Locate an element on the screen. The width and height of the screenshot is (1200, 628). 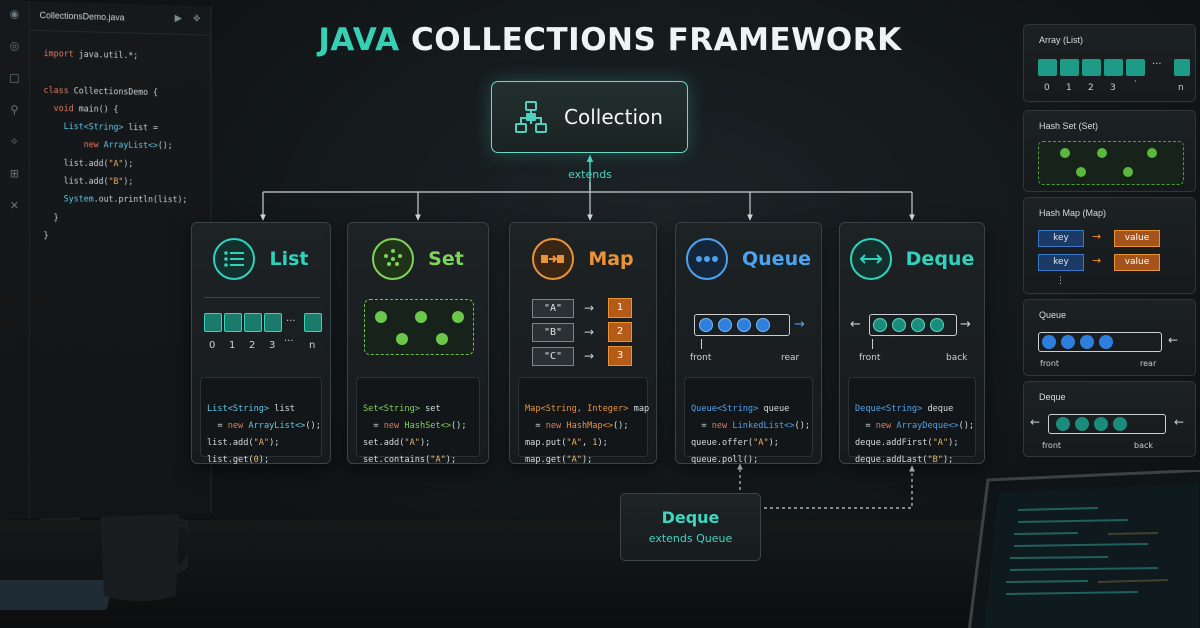
code-line: set.contains("A"); is located at coordinates (410, 460).